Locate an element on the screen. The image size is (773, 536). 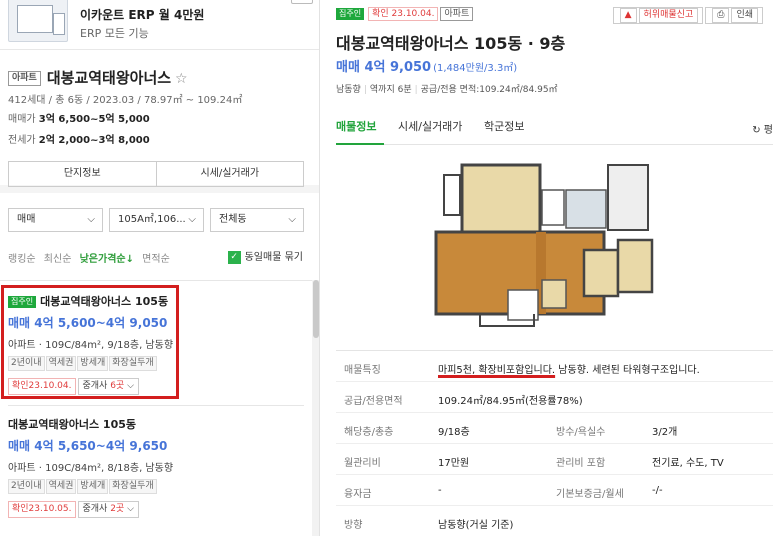
feature-value: 마피5천, 확장비포함입니다. 남동향. 세련된 타워형구조입니다. is located at coordinates (569, 368).